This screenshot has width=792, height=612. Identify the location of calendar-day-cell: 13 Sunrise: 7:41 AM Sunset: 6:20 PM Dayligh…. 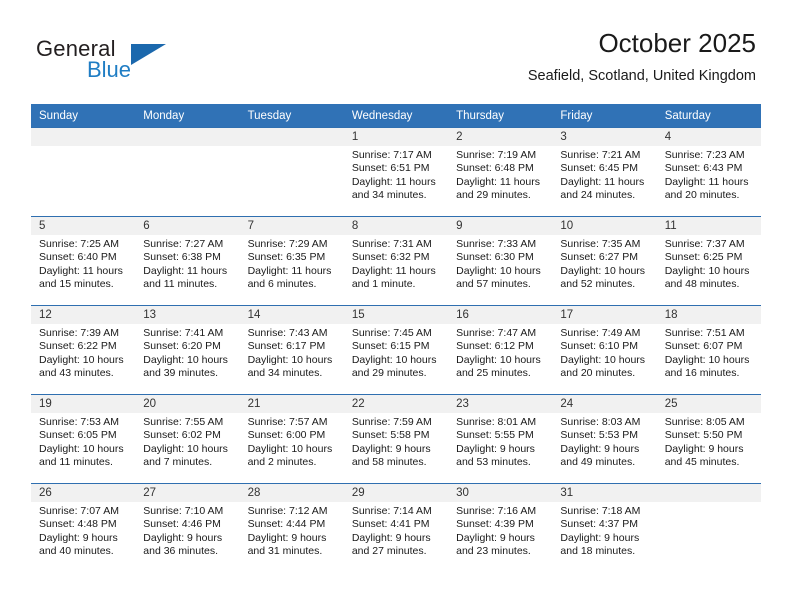
(187, 350).